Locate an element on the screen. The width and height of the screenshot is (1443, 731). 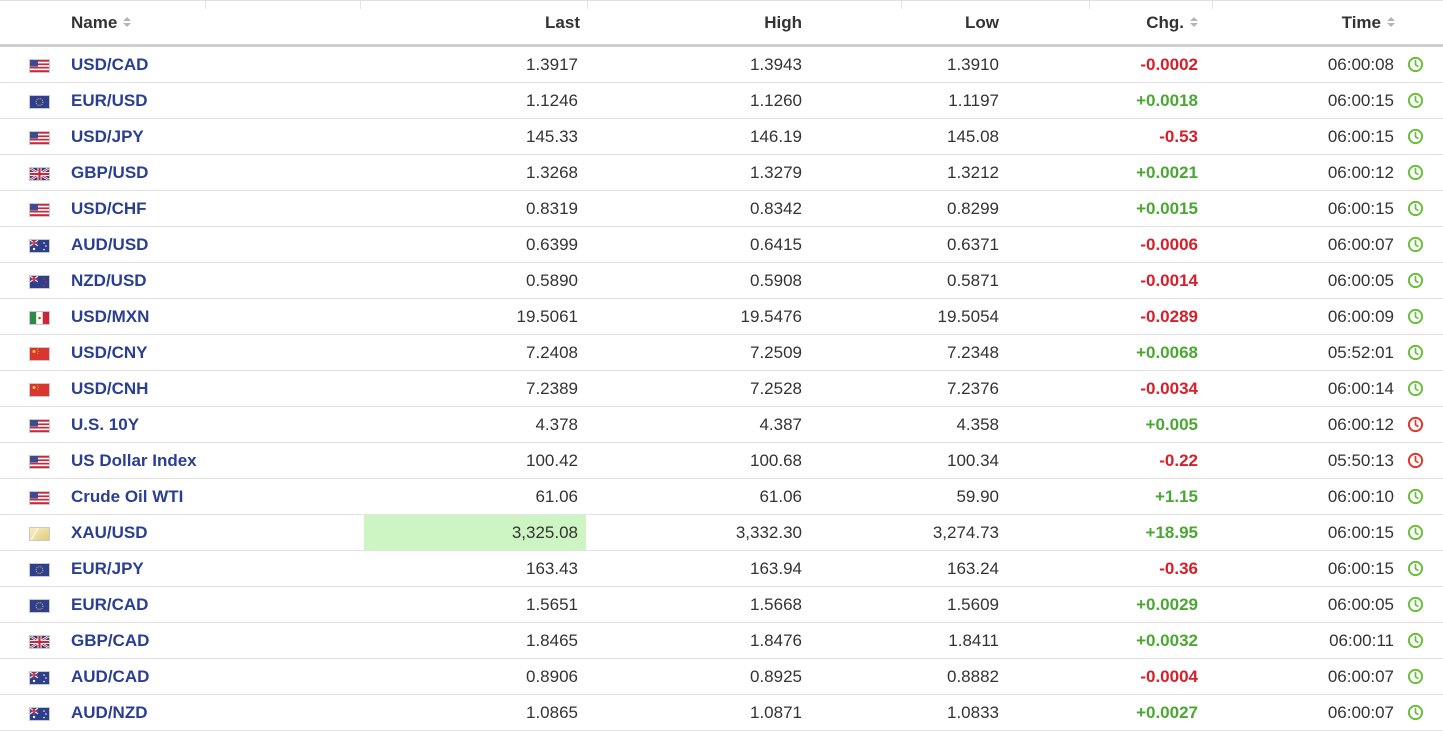
instrument-name-link: US Dollar Index is located at coordinates (134, 460).